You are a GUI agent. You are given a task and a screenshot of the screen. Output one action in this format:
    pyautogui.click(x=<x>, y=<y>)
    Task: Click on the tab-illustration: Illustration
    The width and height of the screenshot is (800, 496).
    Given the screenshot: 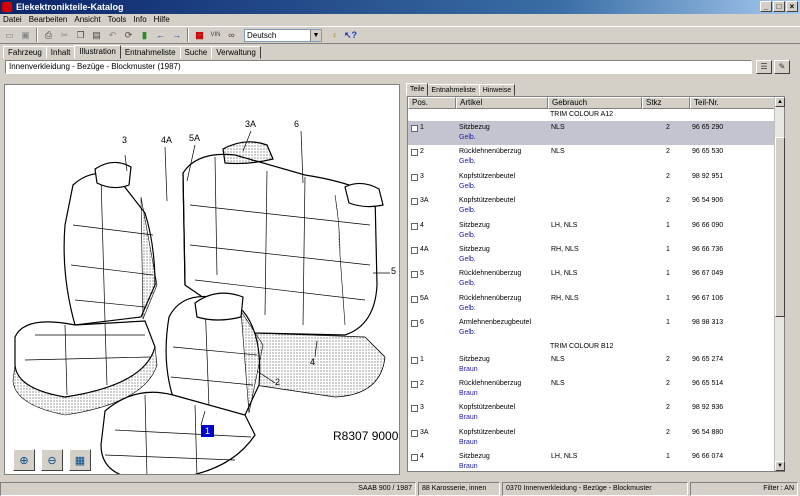 What is the action you would take?
    pyautogui.click(x=97, y=52)
    